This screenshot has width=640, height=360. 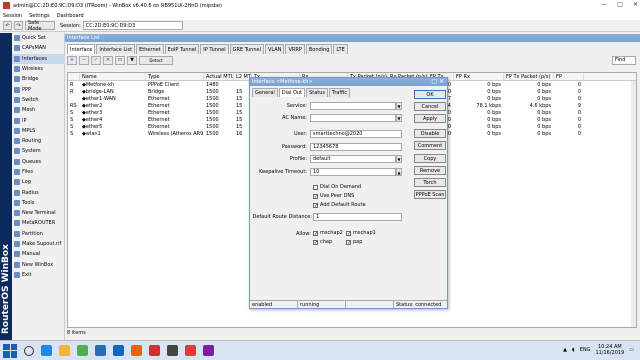 What do you see at coordinates (219, 76) in the screenshot?
I see `column-header: Actual MTU` at bounding box center [219, 76].